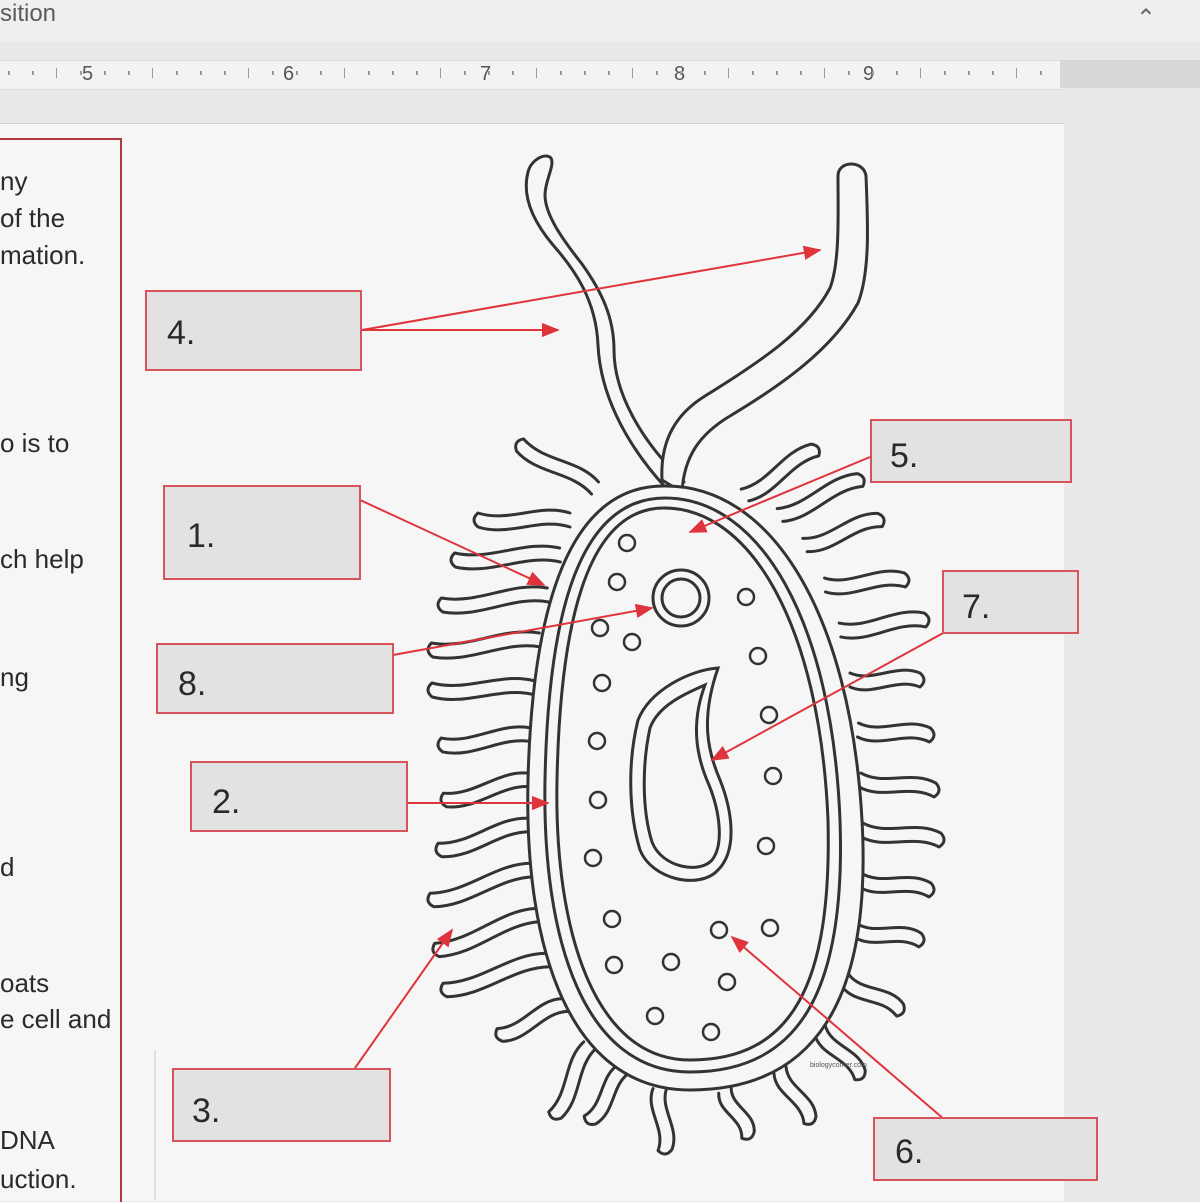  What do you see at coordinates (971, 451) in the screenshot?
I see `label-box-5: 5.` at bounding box center [971, 451].